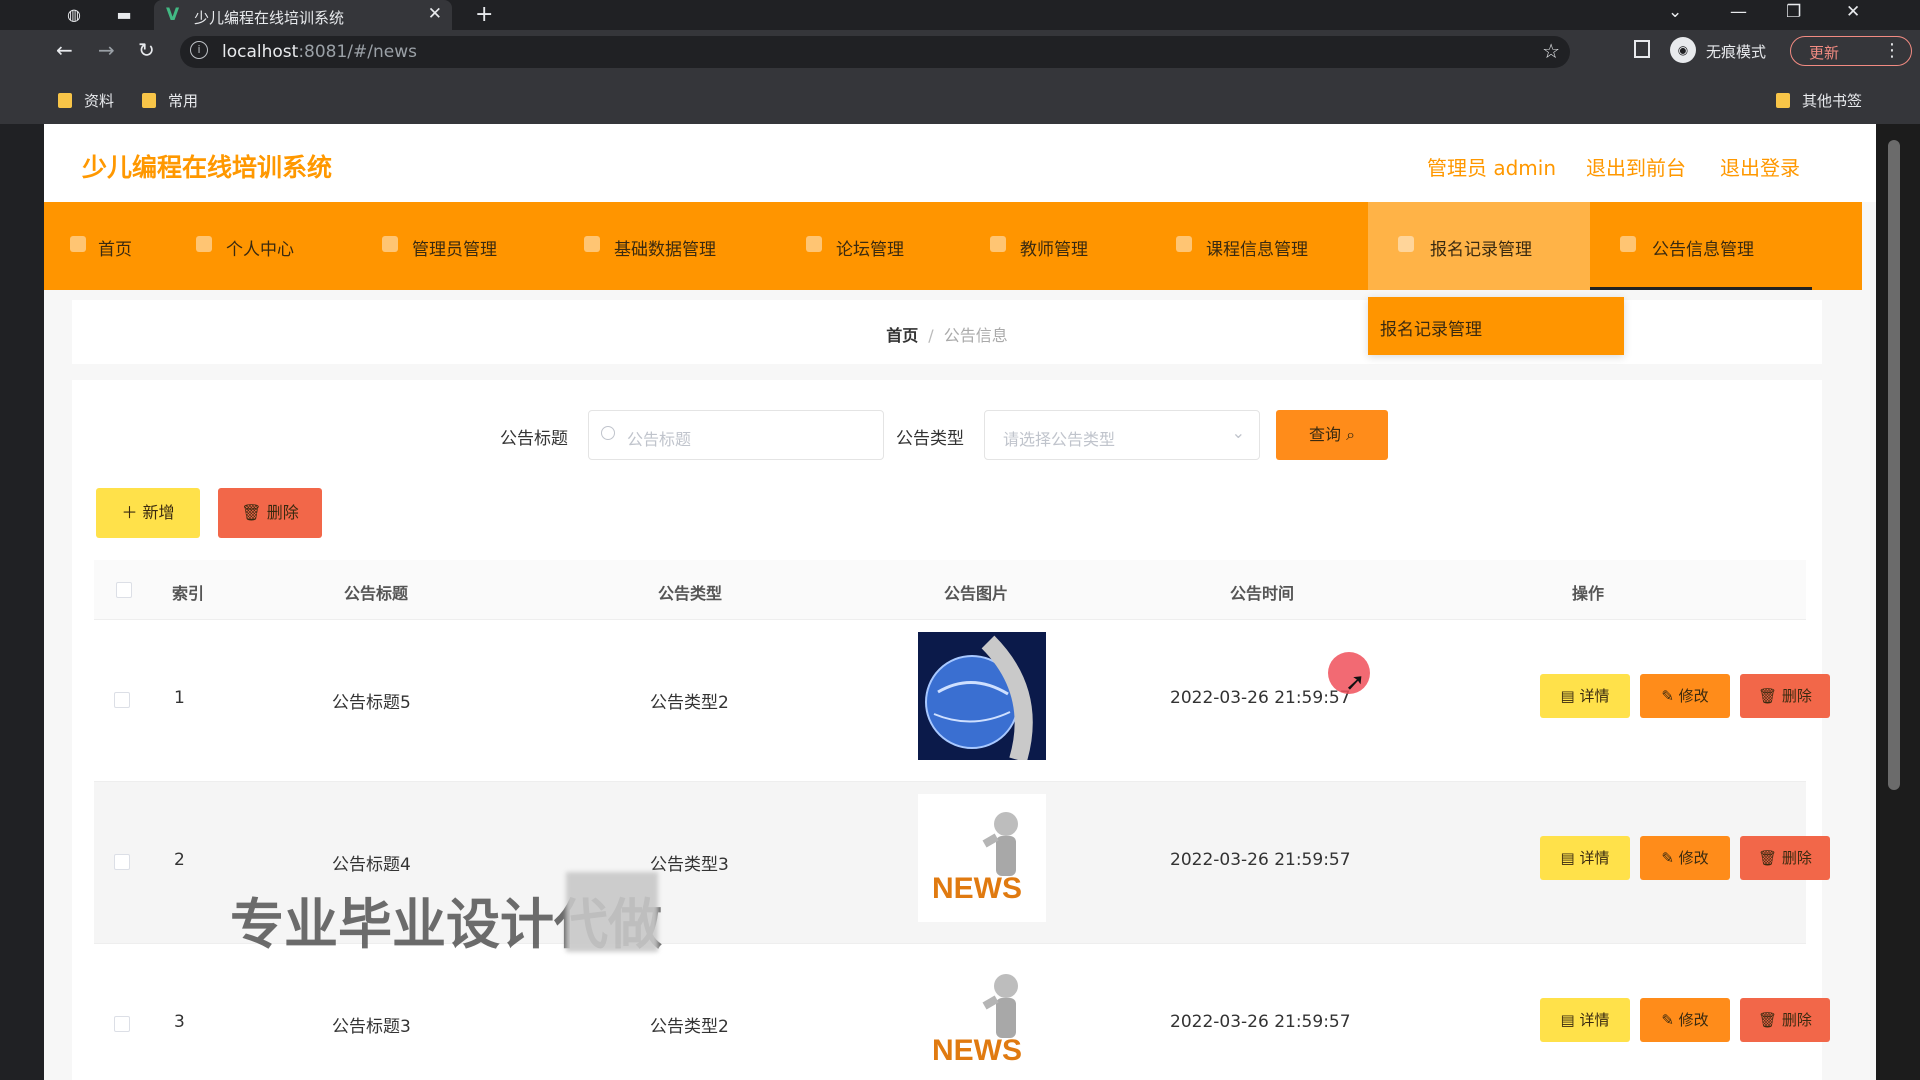 Image resolution: width=1920 pixels, height=1080 pixels. Describe the element at coordinates (1701, 246) in the screenshot. I see `nav-item-notice: 公告信息管理` at that location.